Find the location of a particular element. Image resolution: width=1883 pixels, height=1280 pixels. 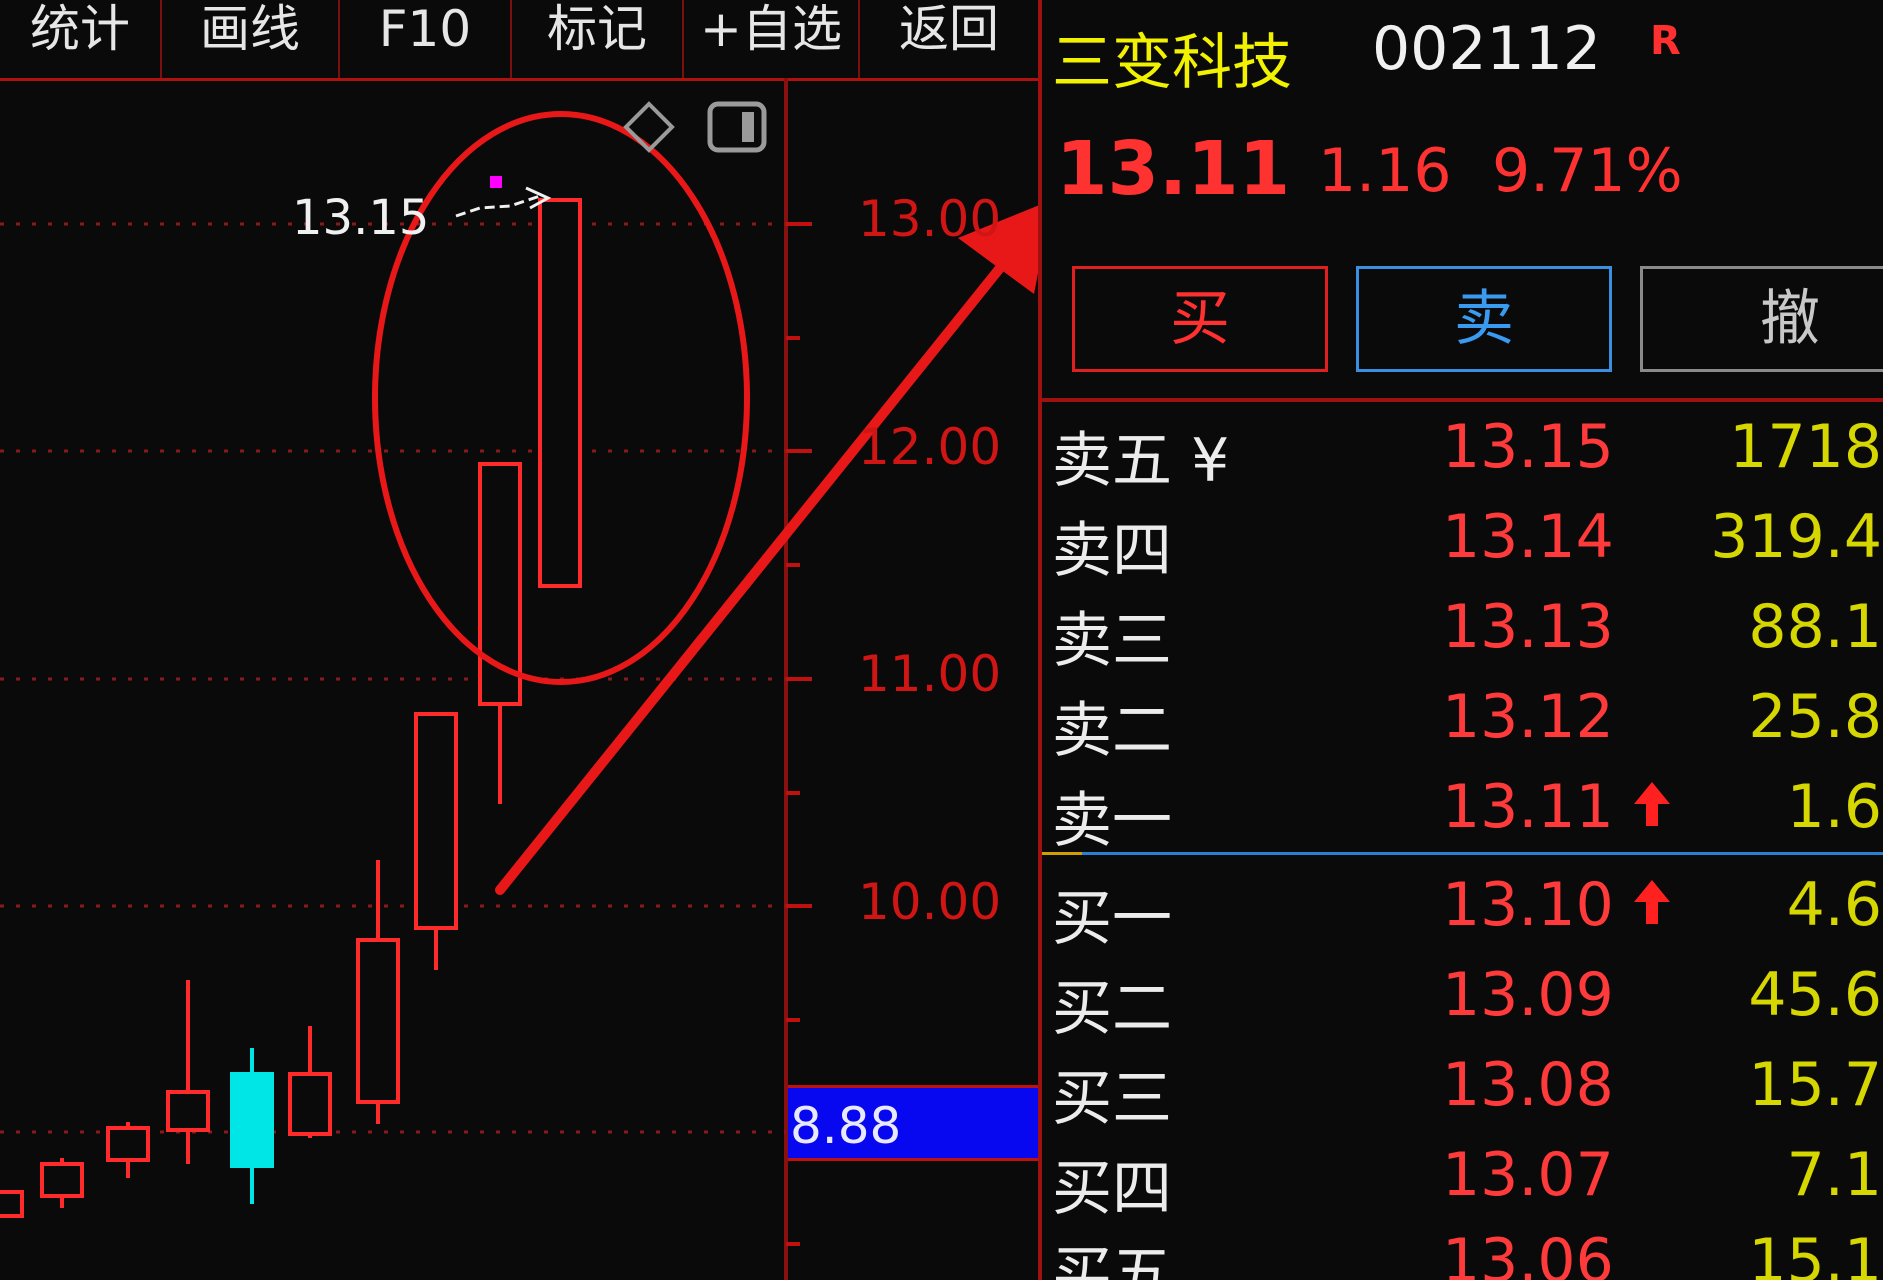

bid-level-label: 买一 is located at coordinates (1112, 919).